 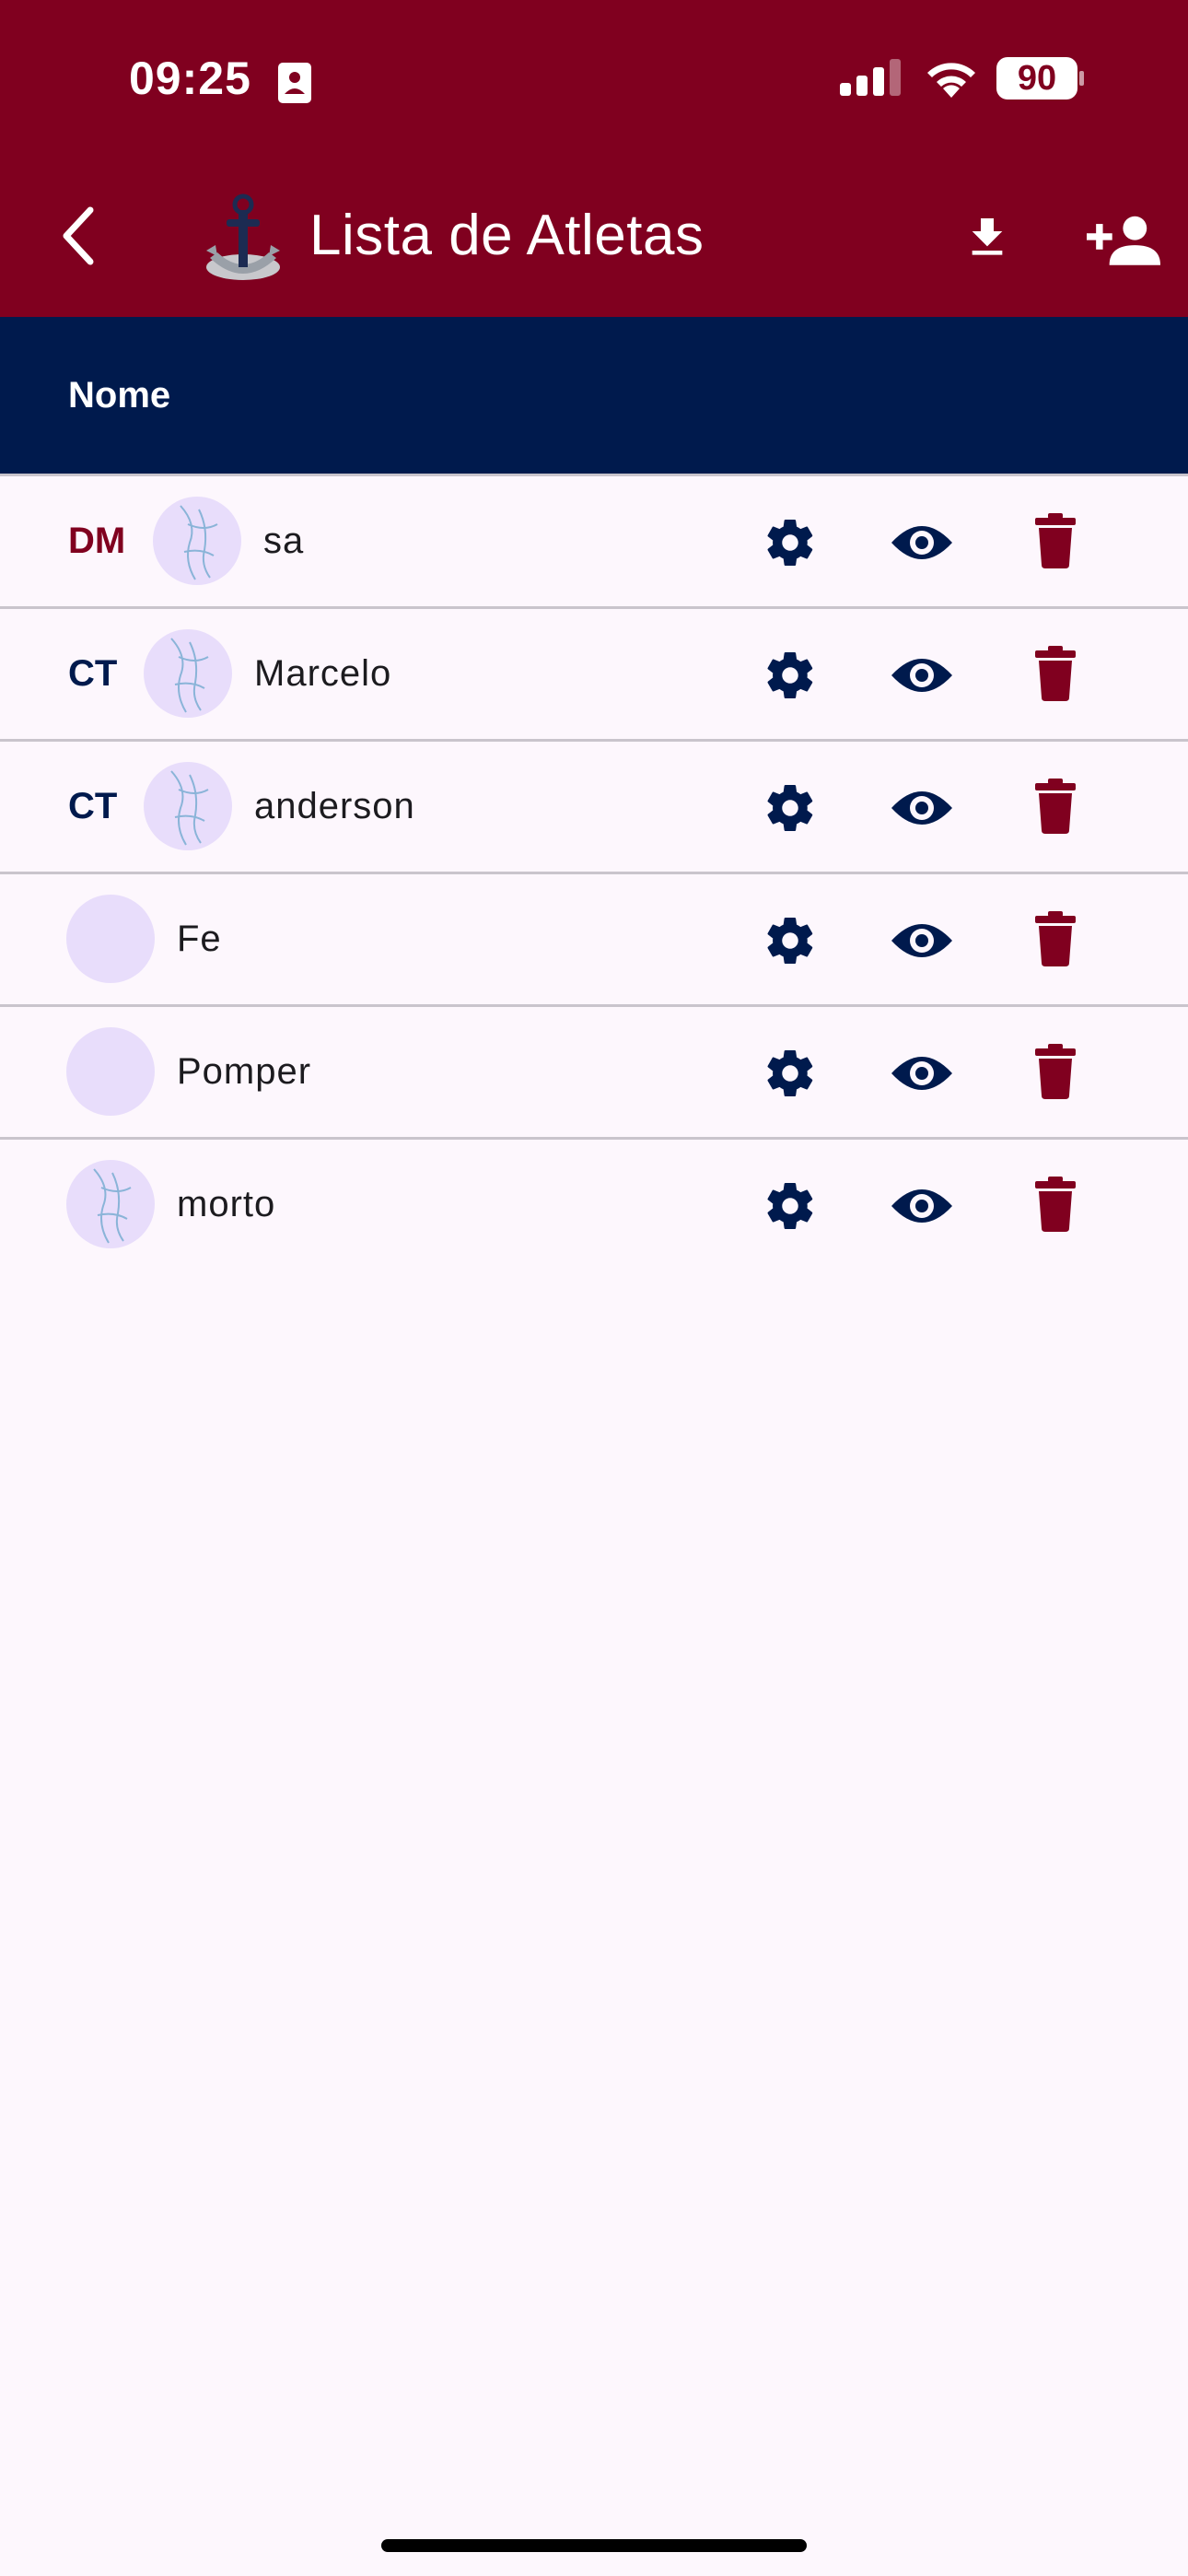 What do you see at coordinates (294, 83) in the screenshot?
I see `contact-card-icon` at bounding box center [294, 83].